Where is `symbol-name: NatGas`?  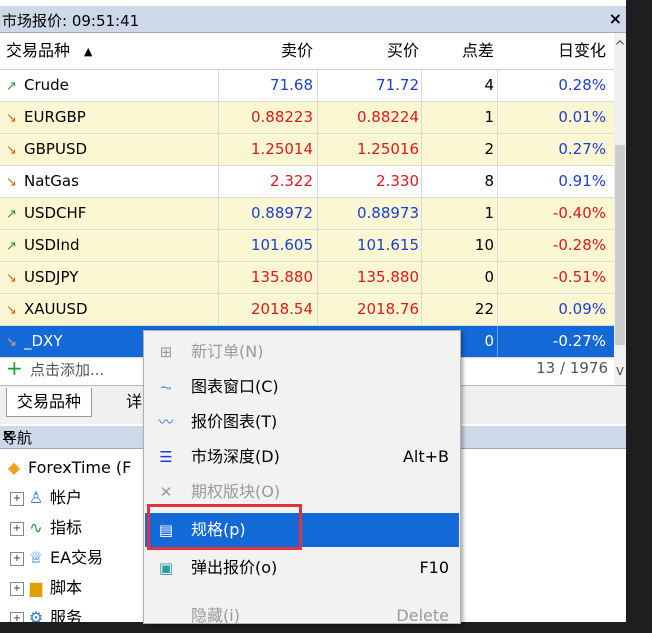
symbol-name: NatGas is located at coordinates (51, 181).